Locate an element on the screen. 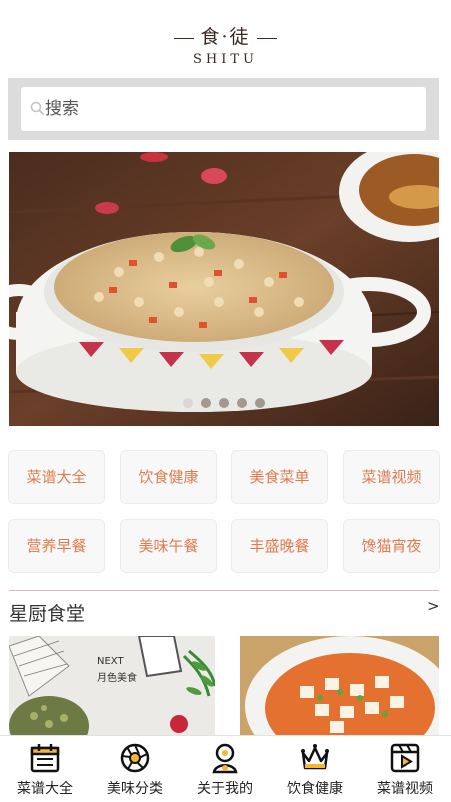 This screenshot has height=802, width=451. app-logo: 食·徒 SHITU is located at coordinates (225, 39).